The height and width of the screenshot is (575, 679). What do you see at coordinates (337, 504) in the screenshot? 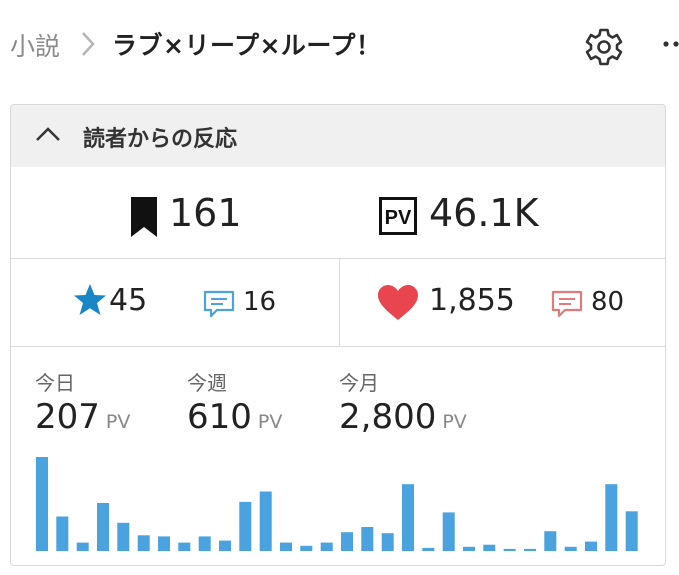
I see `daily-pv-chart` at bounding box center [337, 504].